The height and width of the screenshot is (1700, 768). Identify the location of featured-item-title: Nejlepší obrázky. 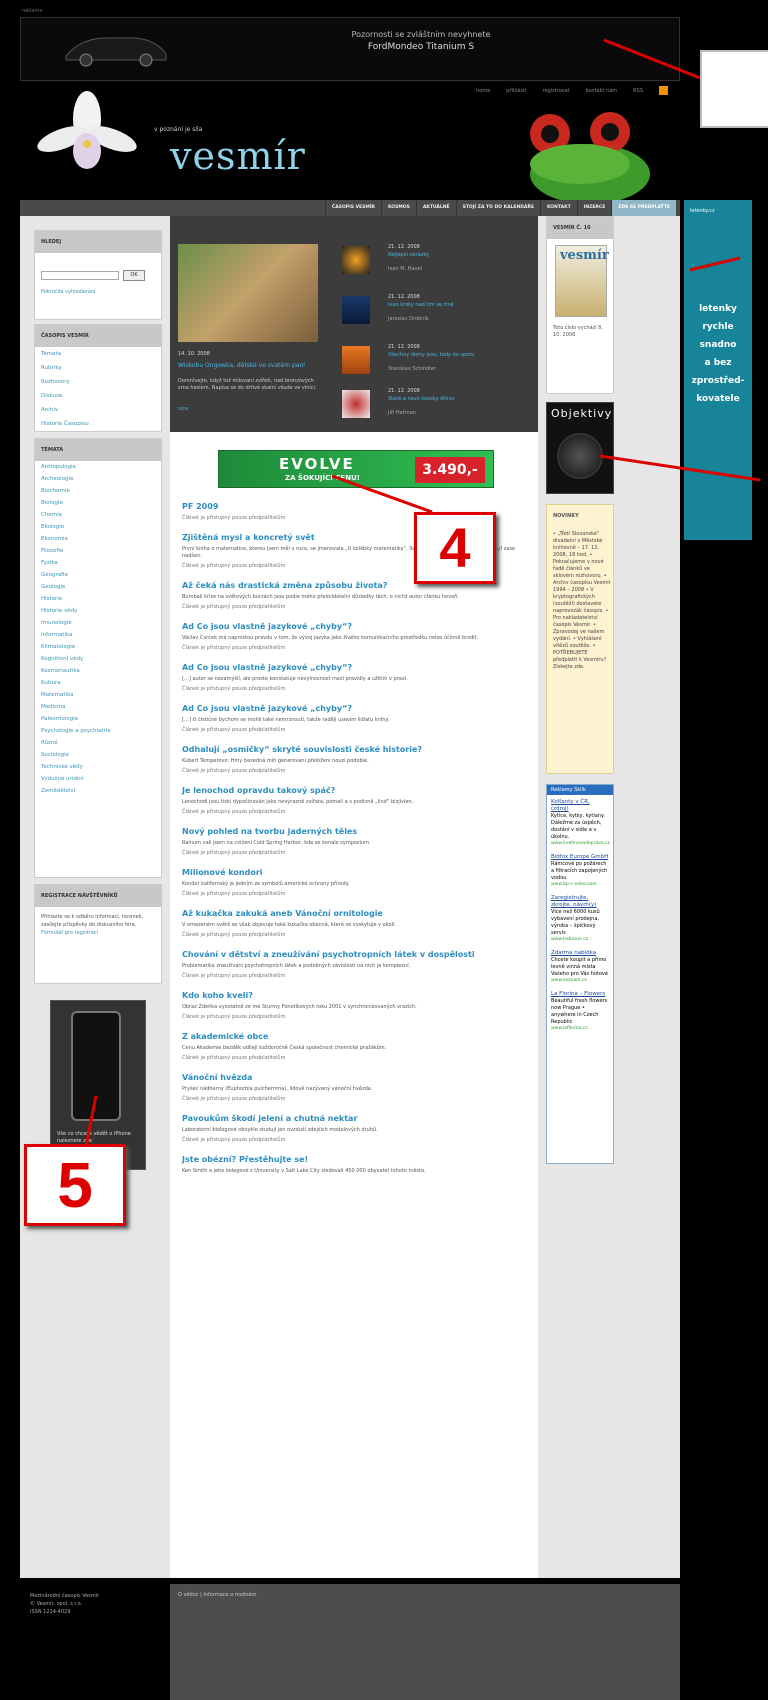
(458, 255).